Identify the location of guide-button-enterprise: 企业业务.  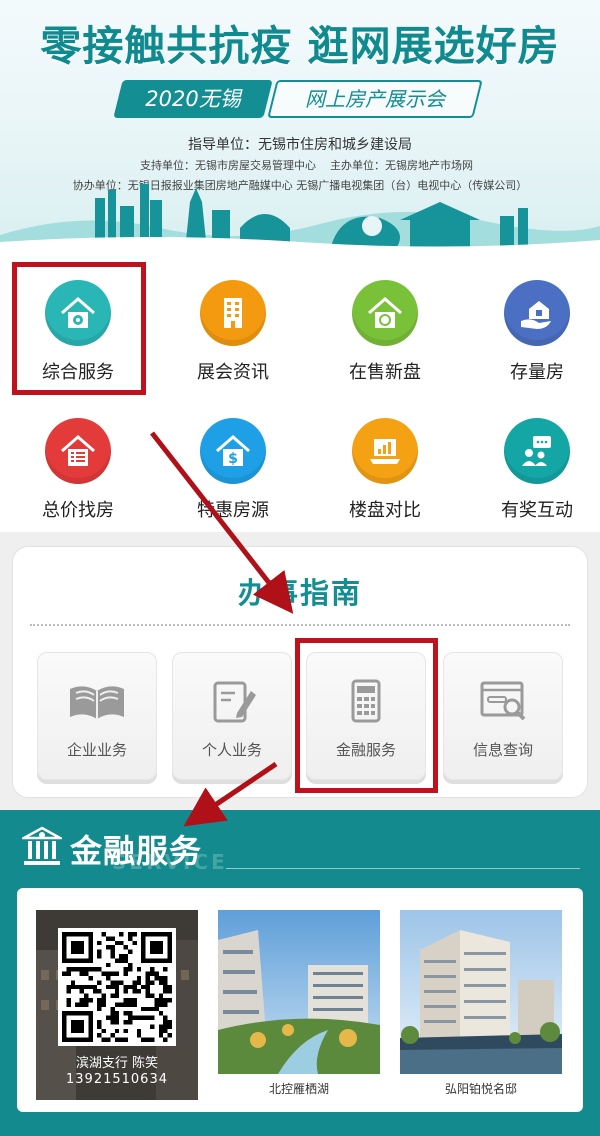
(97, 716).